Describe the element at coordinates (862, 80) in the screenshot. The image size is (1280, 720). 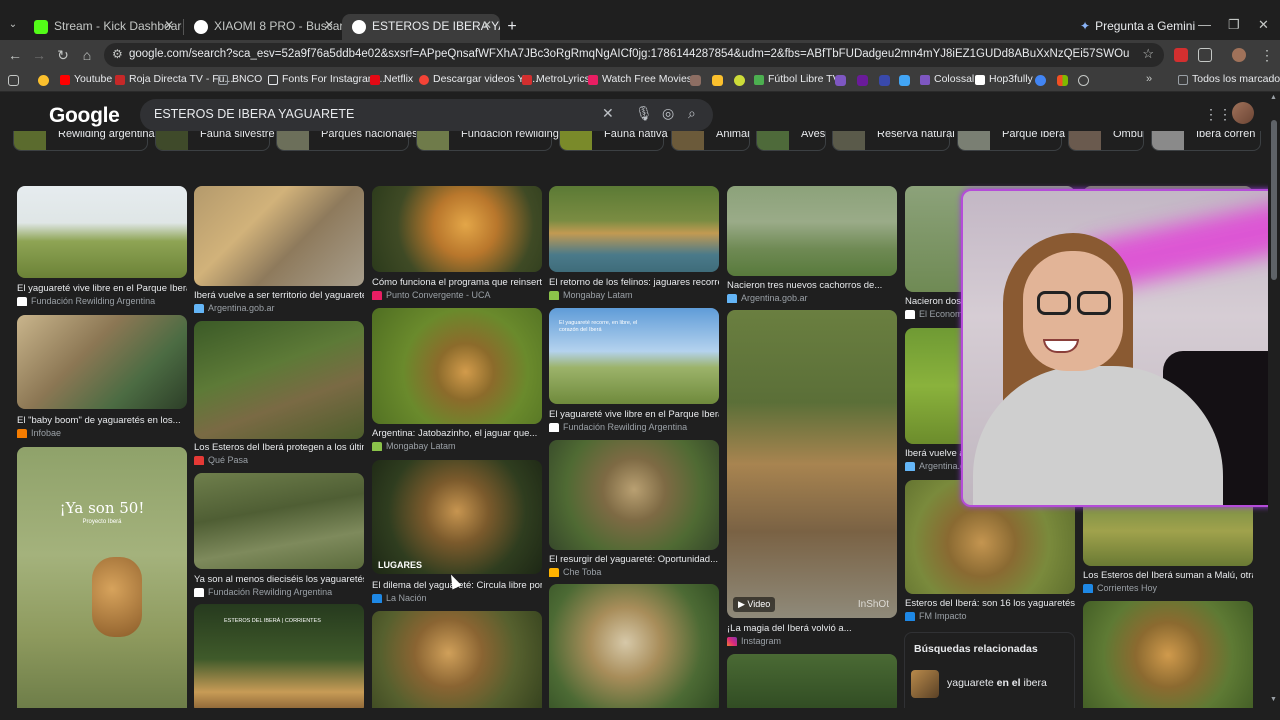
I see `yahoo-icon` at that location.